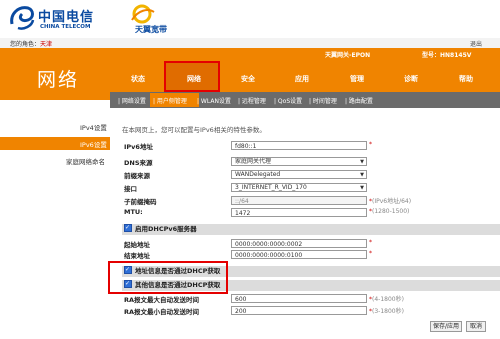 The height and width of the screenshot is (339, 500). I want to click on ra-min-label: RA报文最小自动发送时间, so click(162, 312).